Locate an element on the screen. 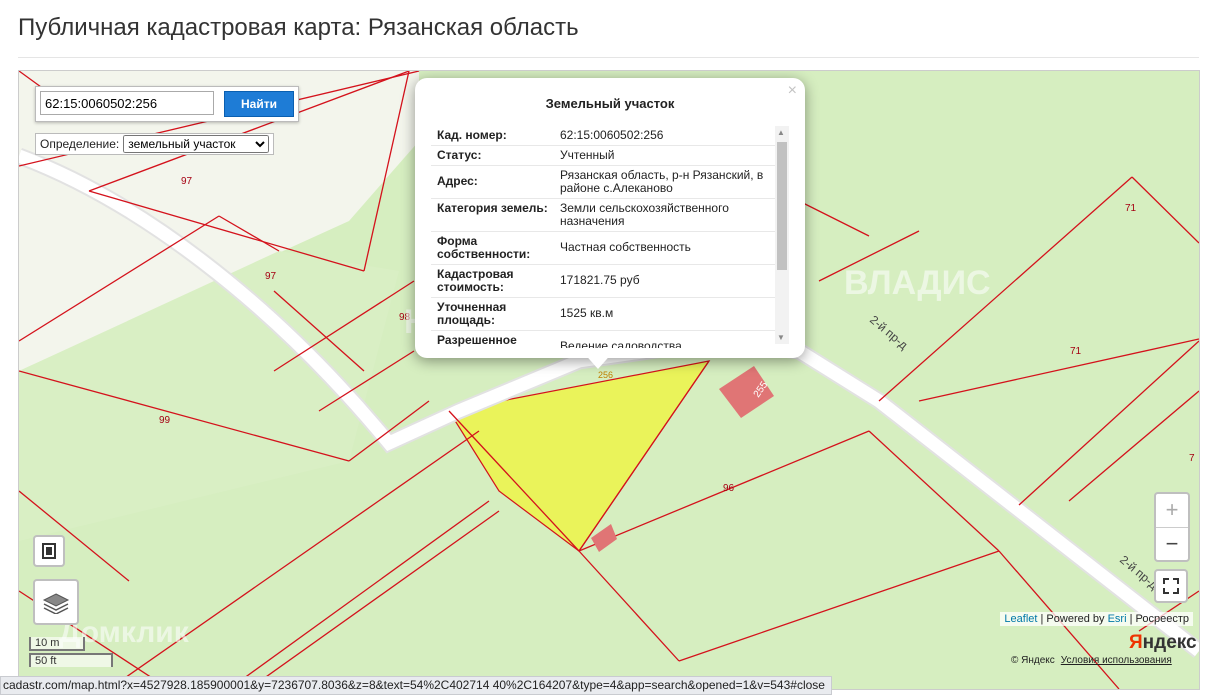 The image size is (1219, 695). scale-imperial: 50 ft is located at coordinates (71, 660).